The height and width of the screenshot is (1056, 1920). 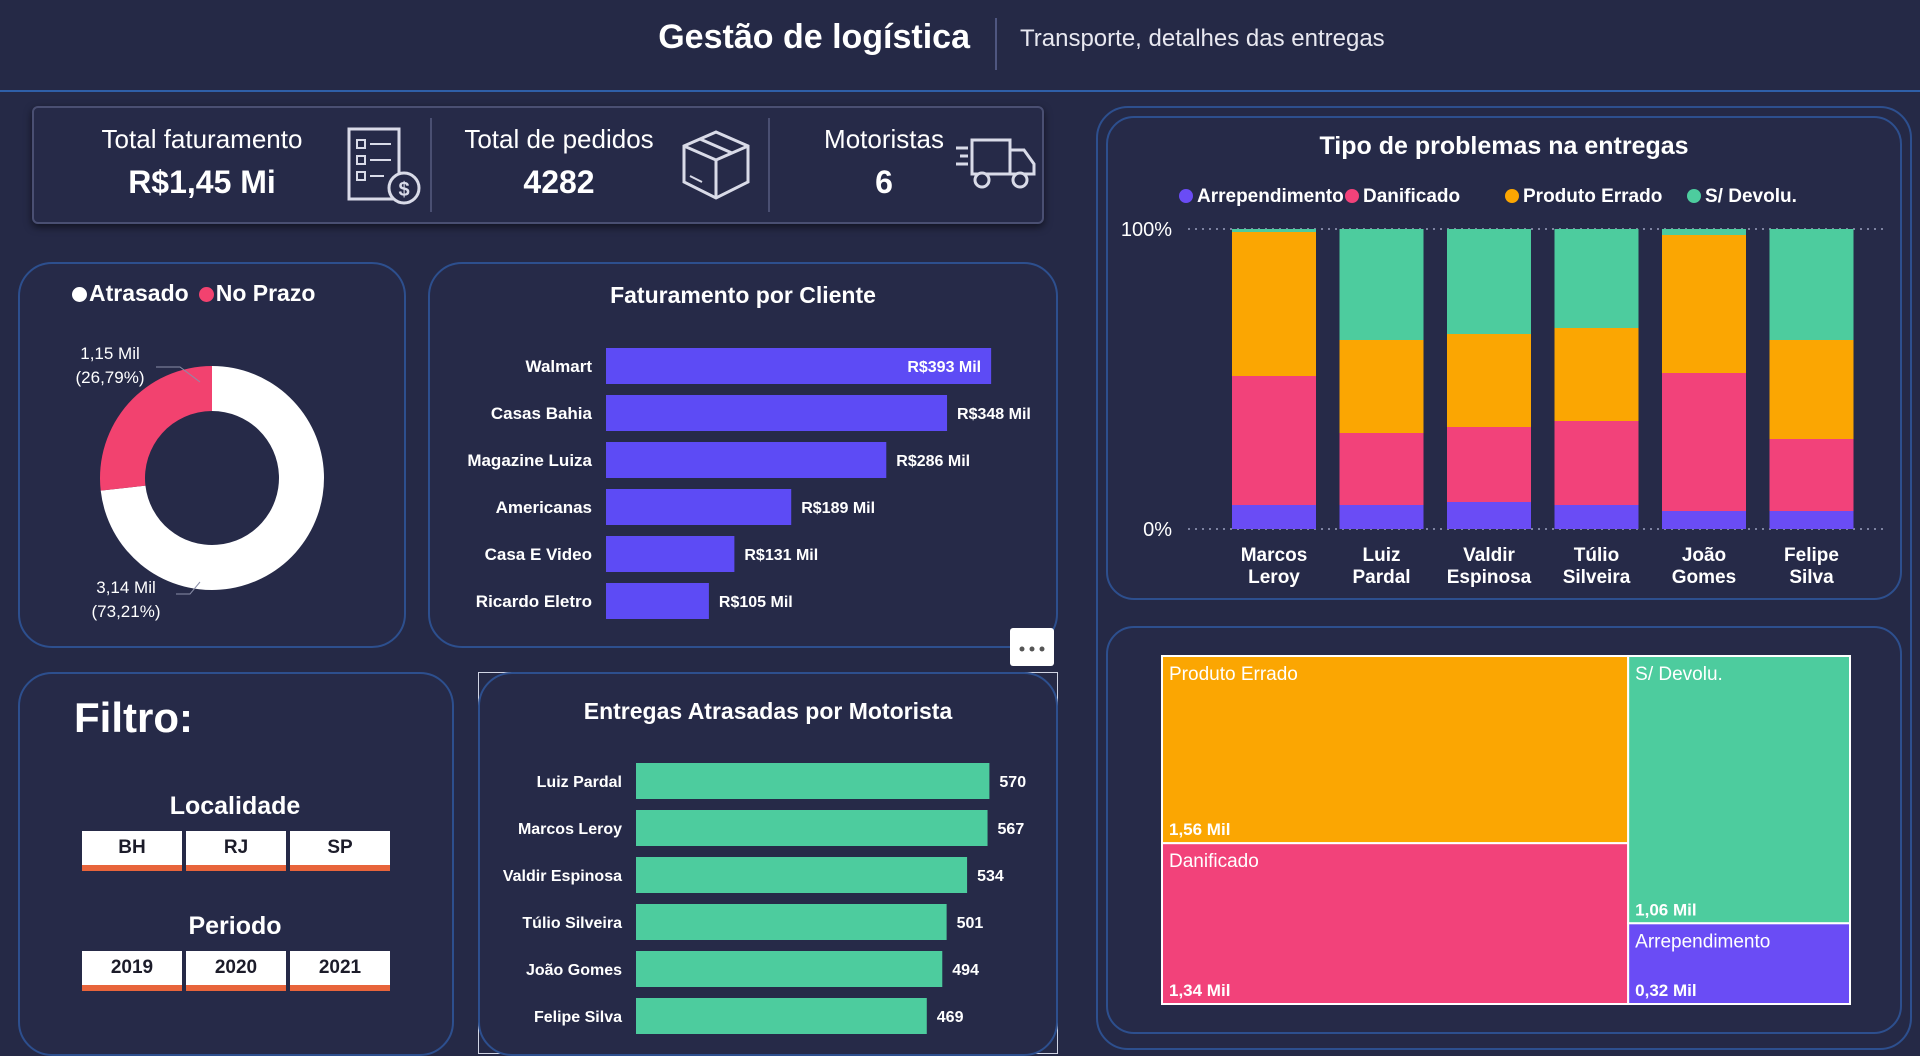 What do you see at coordinates (1489, 577) in the screenshot?
I see `x-tick-label: Espinosa` at bounding box center [1489, 577].